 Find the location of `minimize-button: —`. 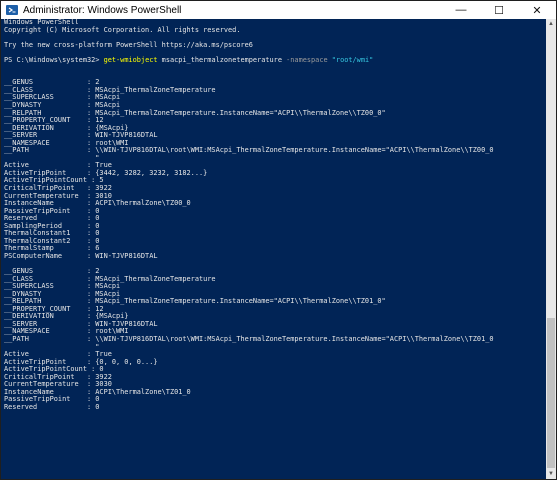

minimize-button: — is located at coordinates (461, 10).